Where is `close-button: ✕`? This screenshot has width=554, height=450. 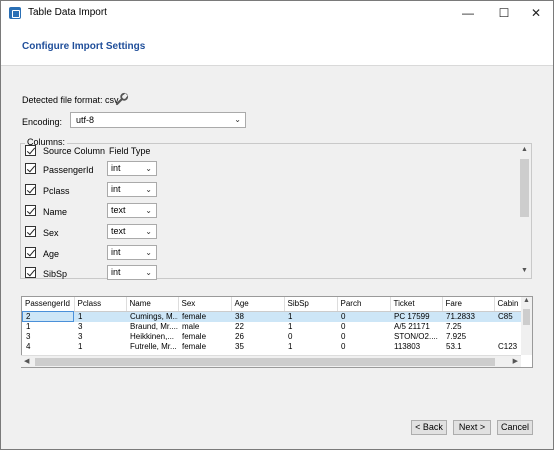
close-button: ✕ is located at coordinates (536, 13).